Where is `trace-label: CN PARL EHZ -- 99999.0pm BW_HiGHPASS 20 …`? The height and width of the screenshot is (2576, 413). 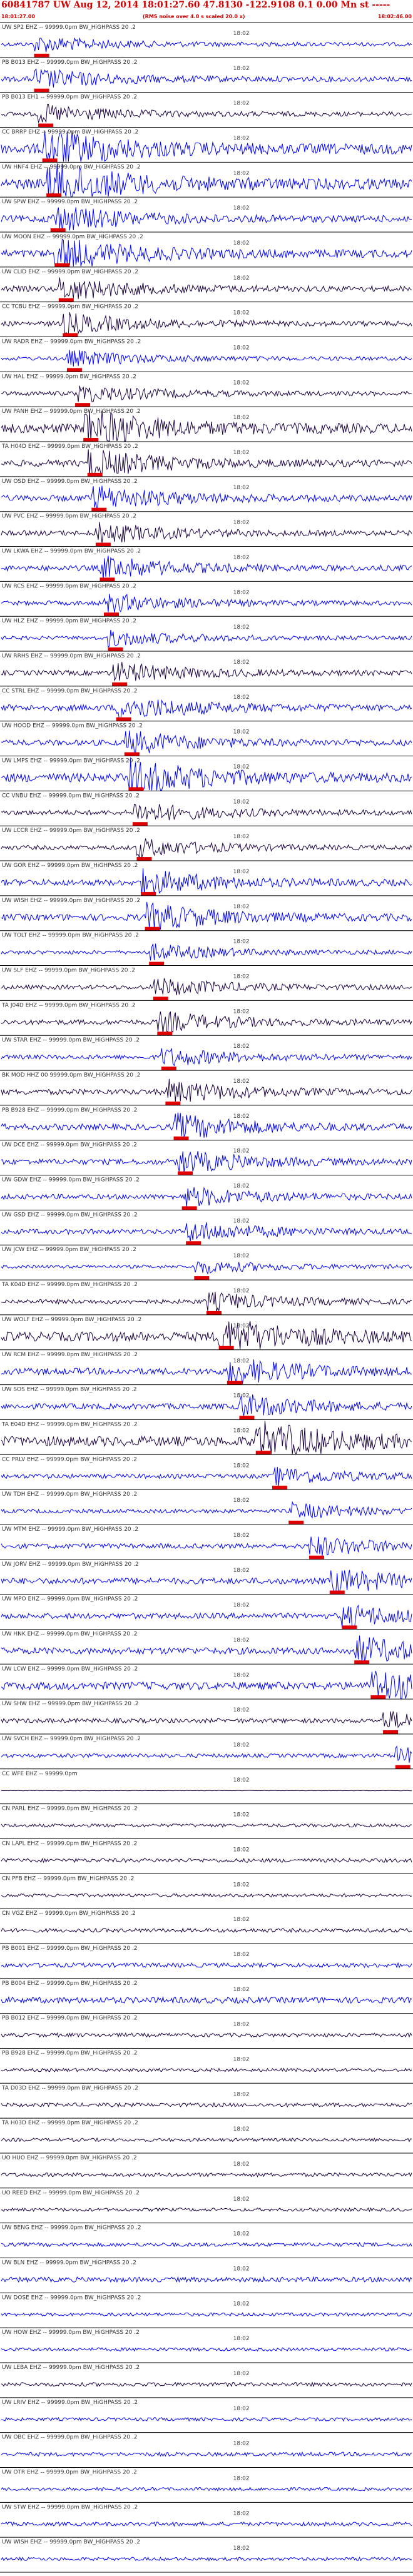
trace-label: CN PARL EHZ -- 99999.0pm BW_HiGHPASS 20 … is located at coordinates (70, 1809).